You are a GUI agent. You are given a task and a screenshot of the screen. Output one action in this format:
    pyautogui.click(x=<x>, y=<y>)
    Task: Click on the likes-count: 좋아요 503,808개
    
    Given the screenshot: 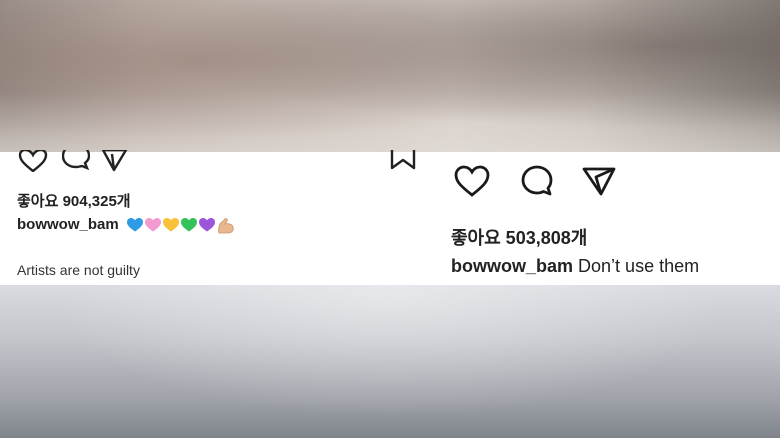 What is the action you would take?
    pyautogui.click(x=519, y=238)
    